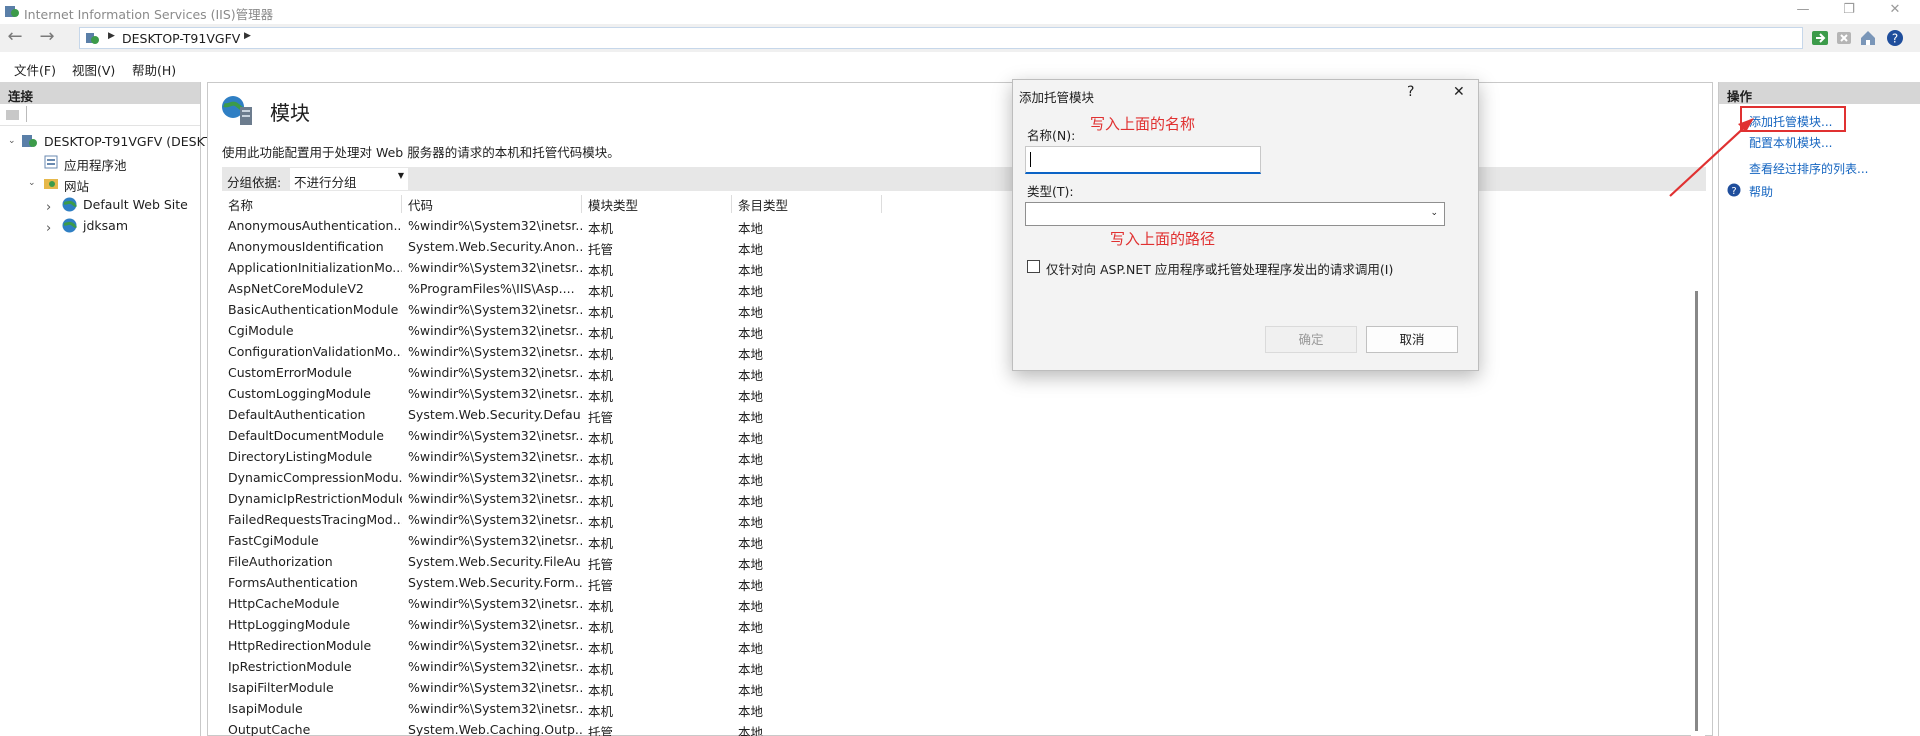 The height and width of the screenshot is (736, 1920). Describe the element at coordinates (1895, 11) in the screenshot. I see `close-window-button: ✕` at that location.